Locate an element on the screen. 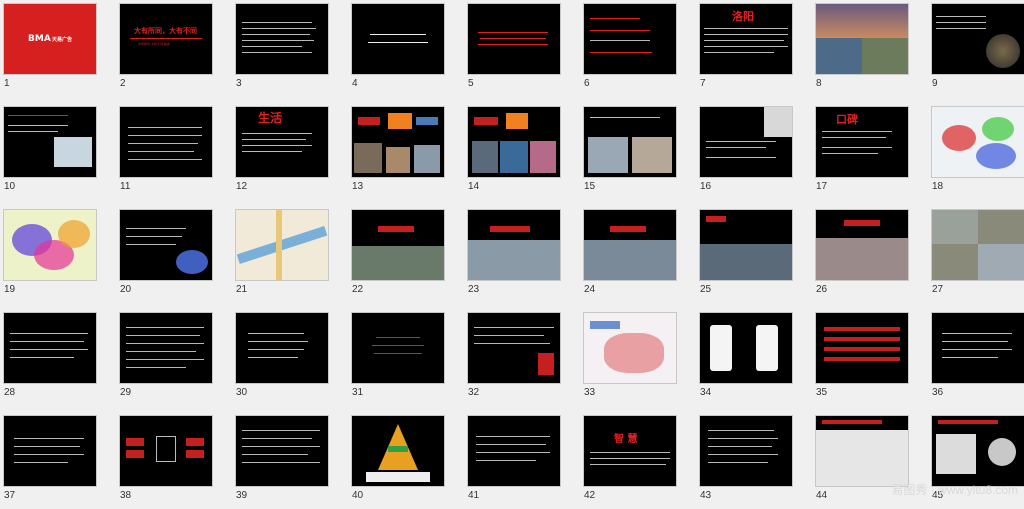 This screenshot has height=509, width=1024. slide-number: 18 is located at coordinates (938, 186).